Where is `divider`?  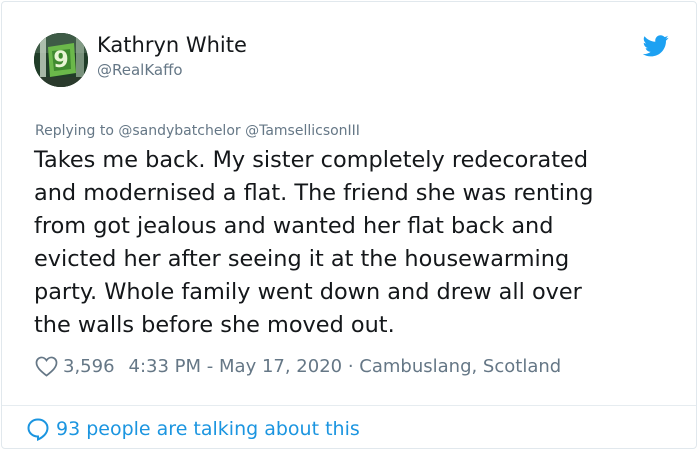 divider is located at coordinates (349, 405).